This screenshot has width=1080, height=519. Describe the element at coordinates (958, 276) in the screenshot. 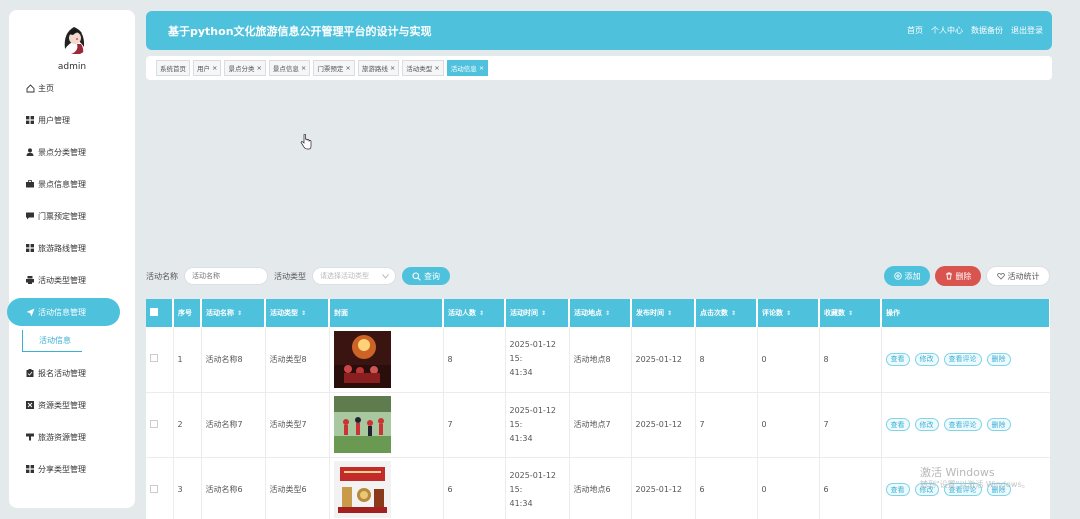

I see `delete-button: 删除` at that location.